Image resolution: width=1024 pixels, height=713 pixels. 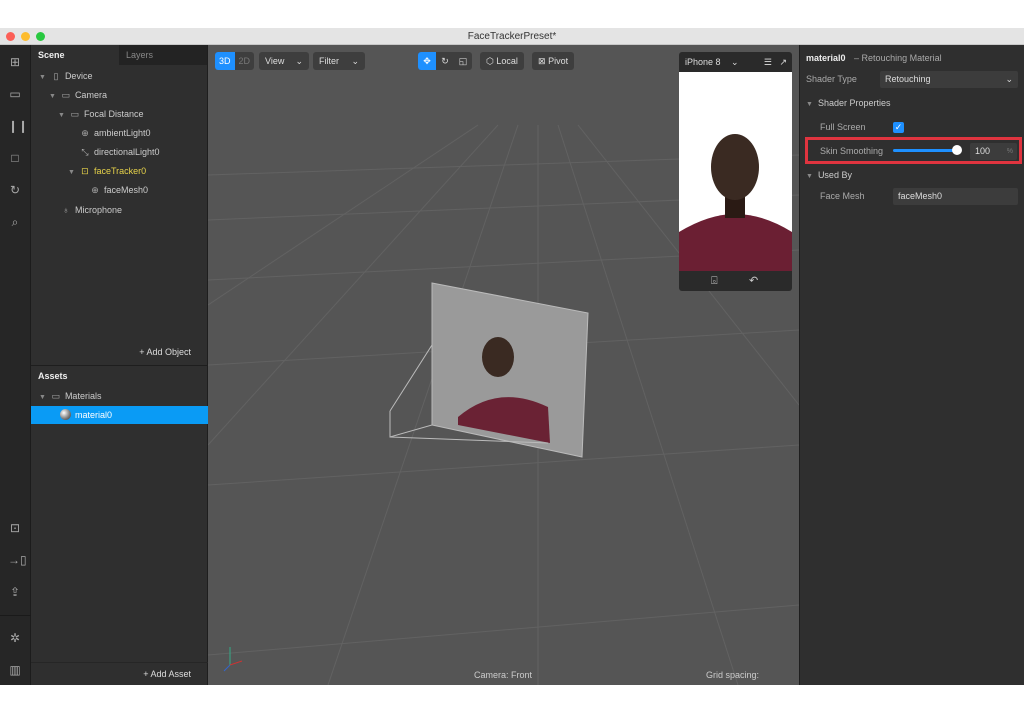 I want to click on assets-title: Assets, so click(x=53, y=376).